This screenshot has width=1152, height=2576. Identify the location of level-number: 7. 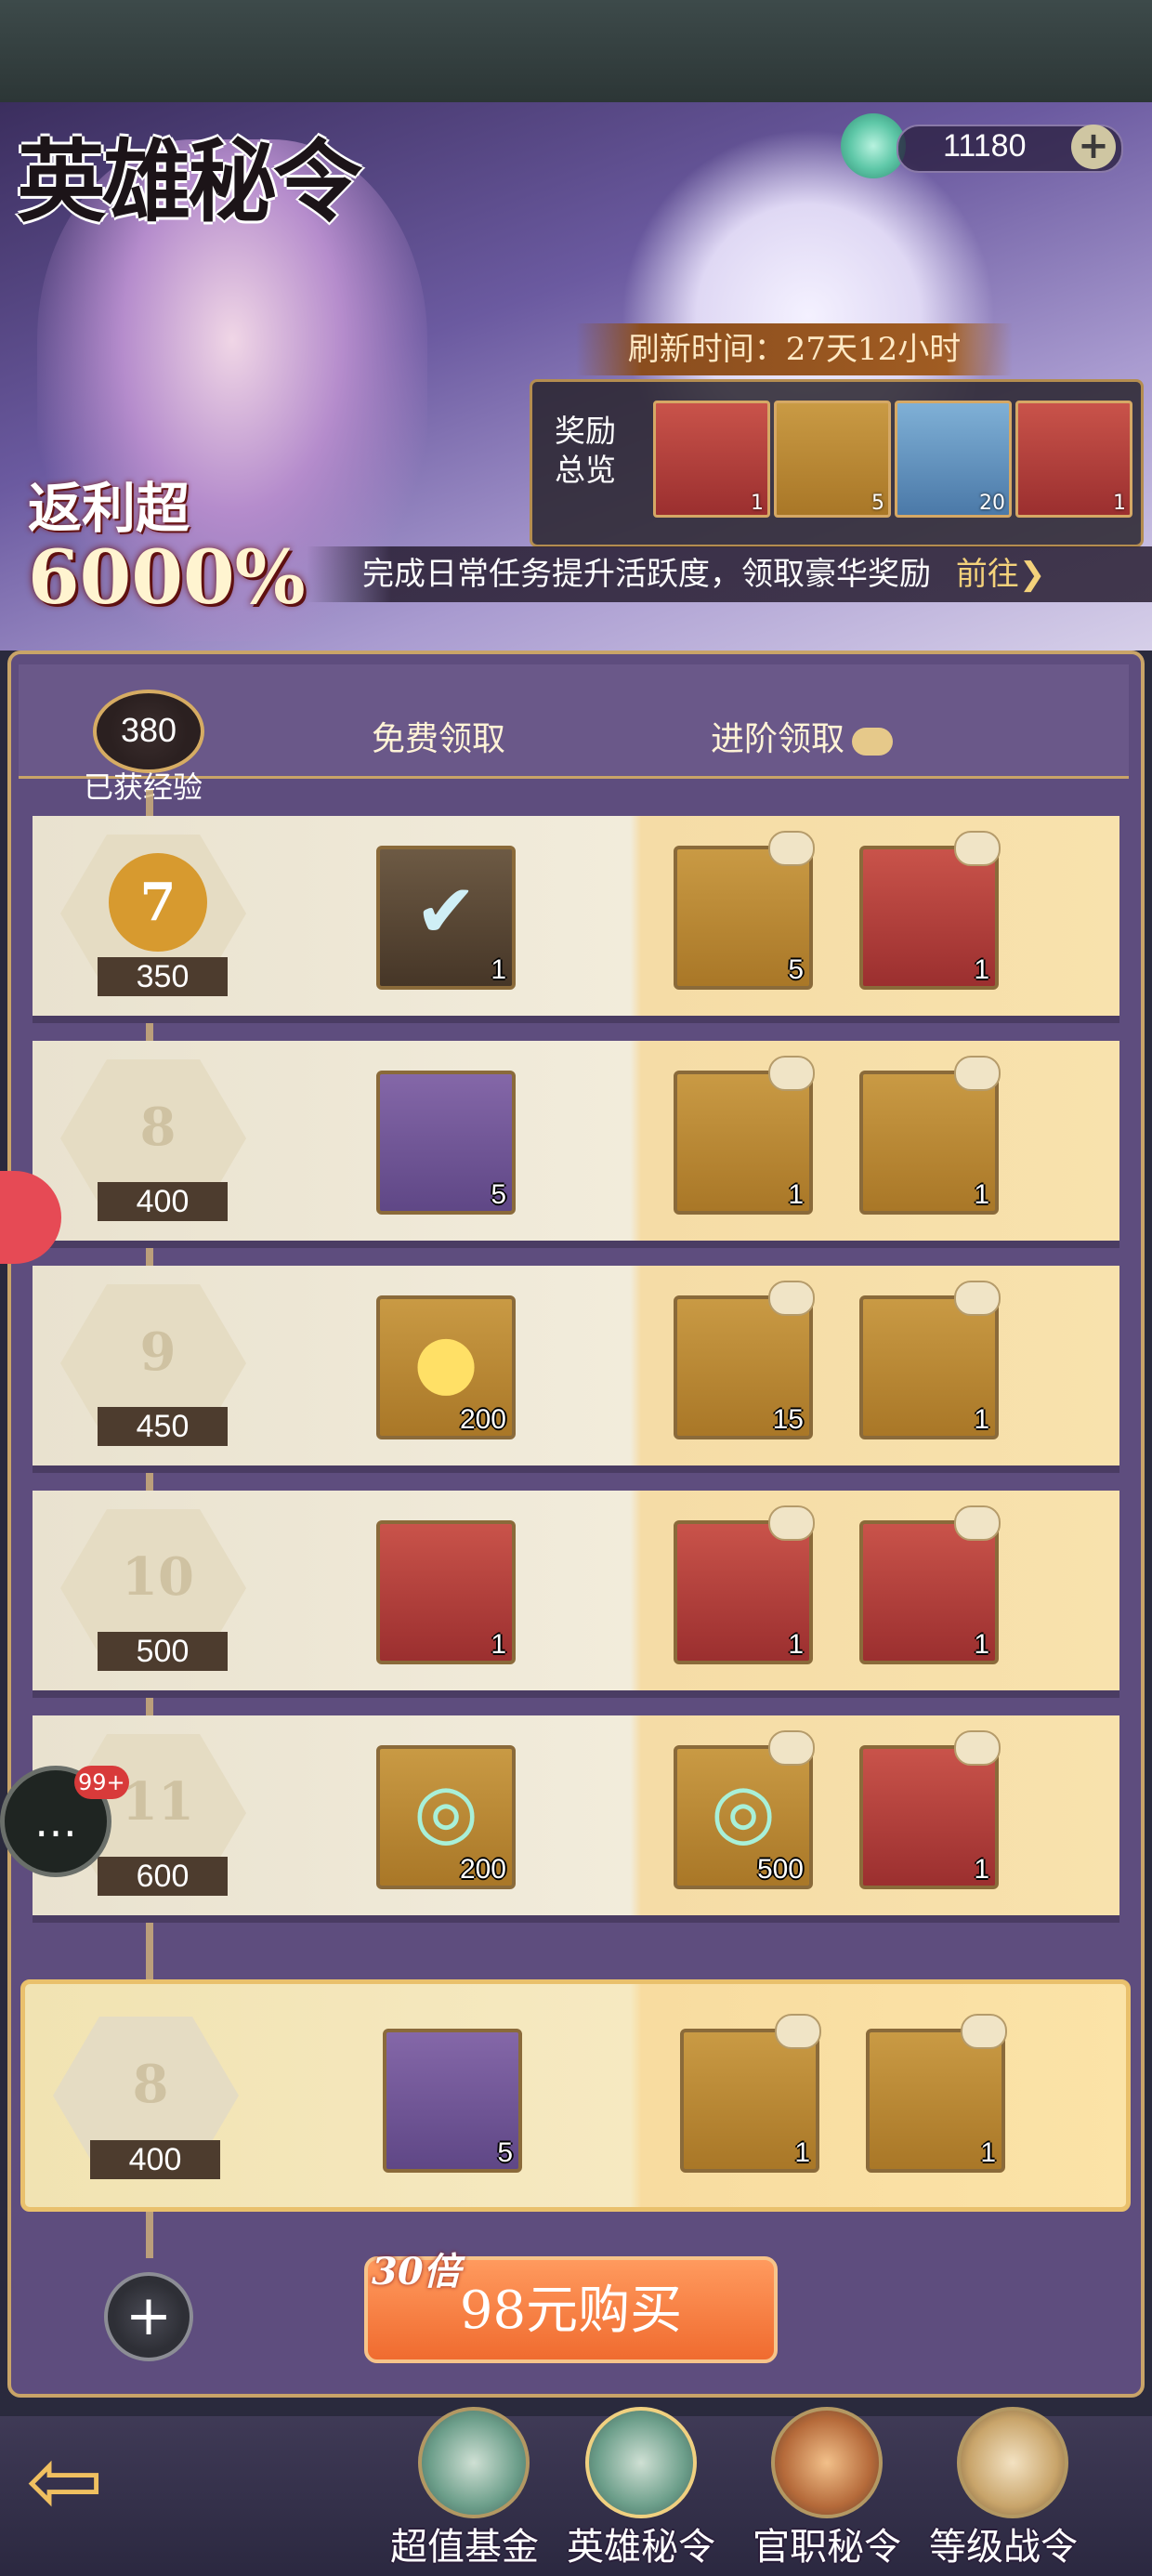
(158, 902).